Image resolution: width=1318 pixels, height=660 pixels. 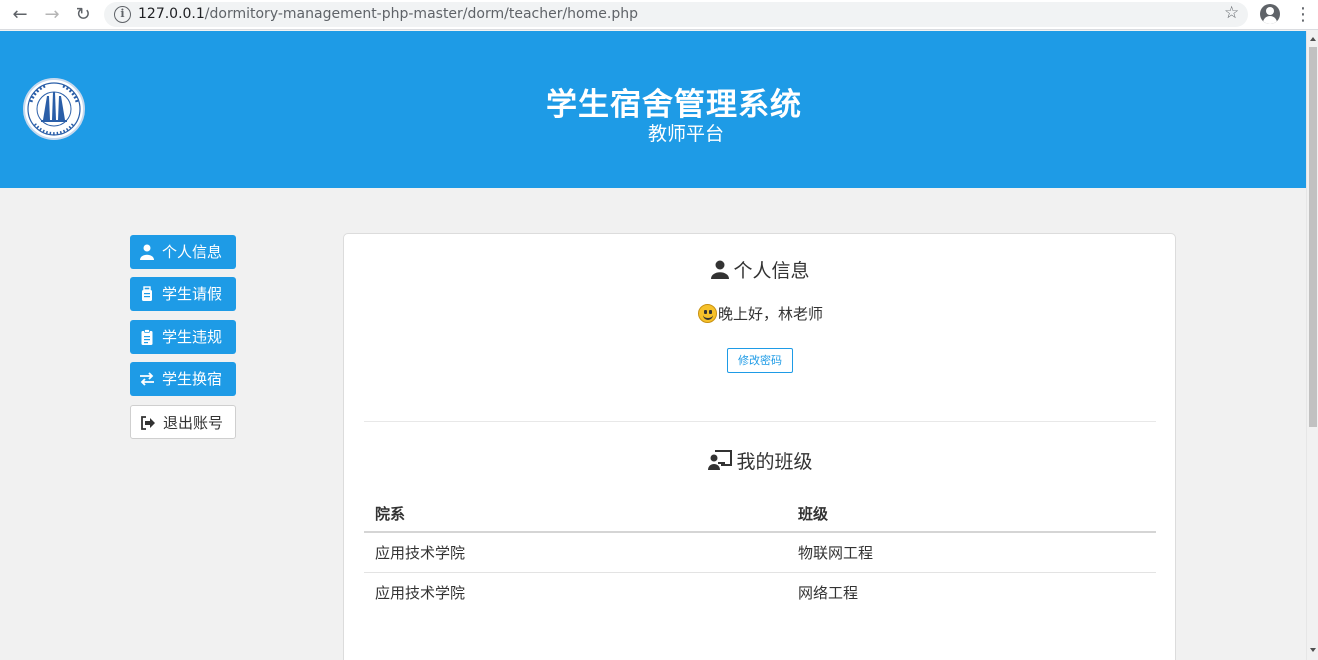 I want to click on sign-out-icon, so click(x=148, y=423).